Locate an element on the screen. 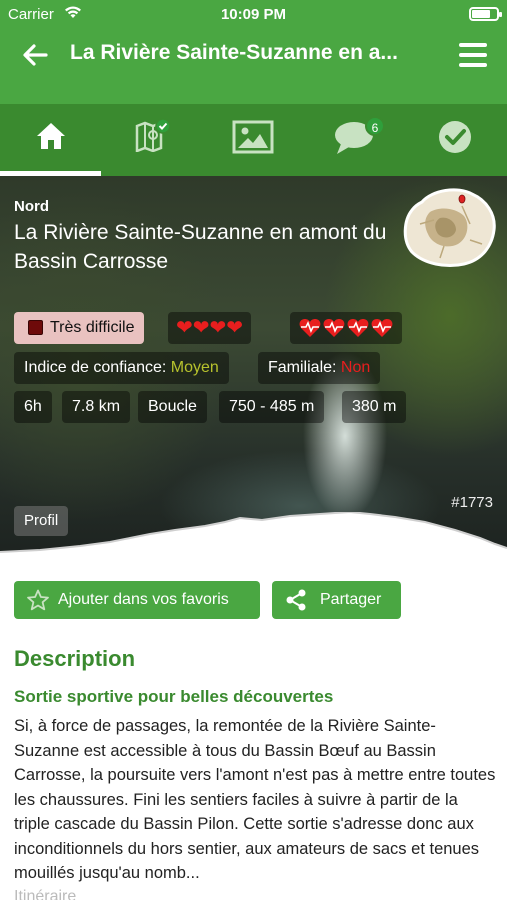 Image resolution: width=507 pixels, height=900 pixels. clock: 10:09 PM is located at coordinates (253, 14).